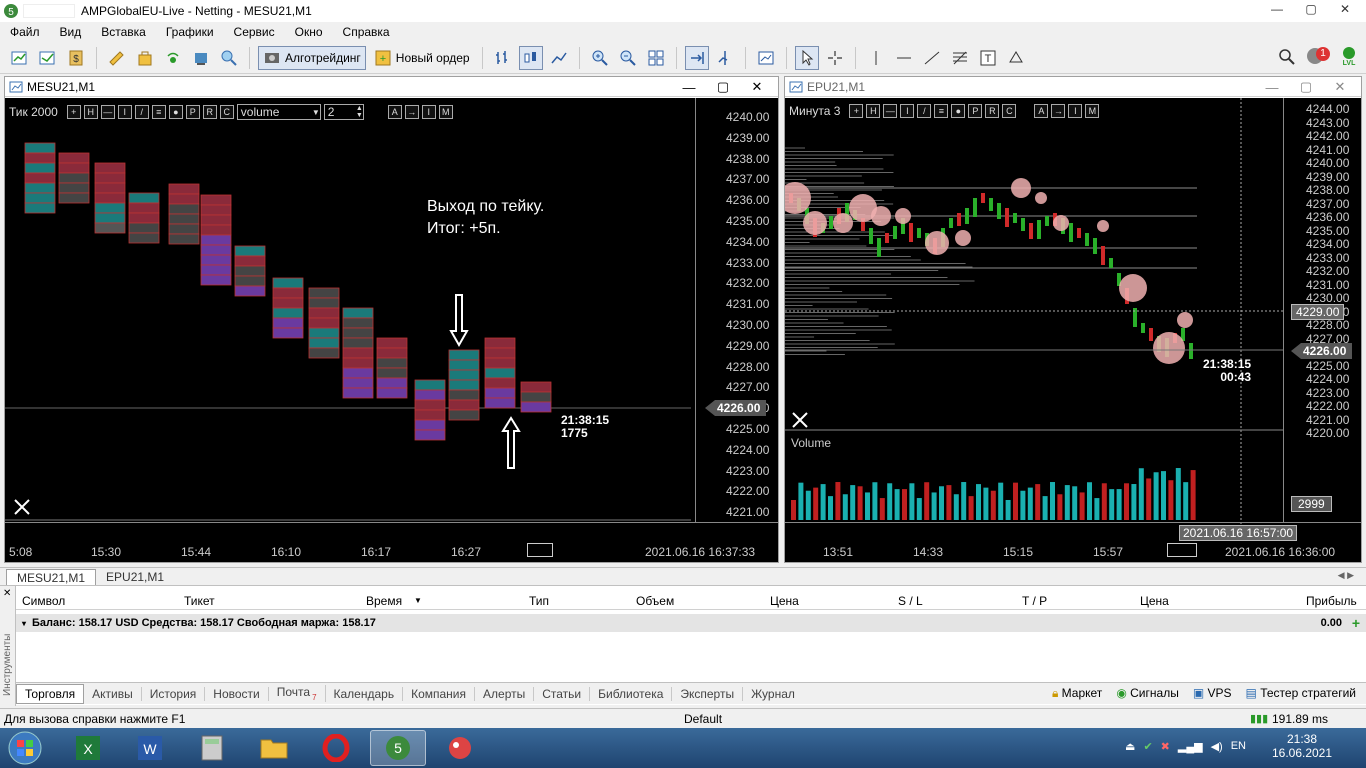 This screenshot has width=1366, height=768. Describe the element at coordinates (190, 32) in the screenshot. I see `menu-charts: Графики` at that location.